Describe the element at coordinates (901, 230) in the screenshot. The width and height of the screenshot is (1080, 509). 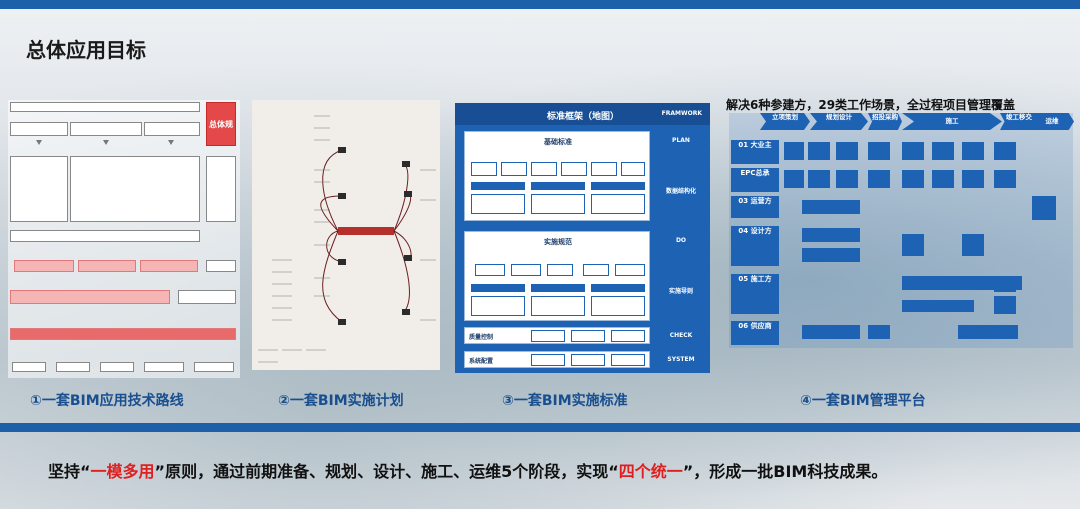
I see `platform-grid` at that location.